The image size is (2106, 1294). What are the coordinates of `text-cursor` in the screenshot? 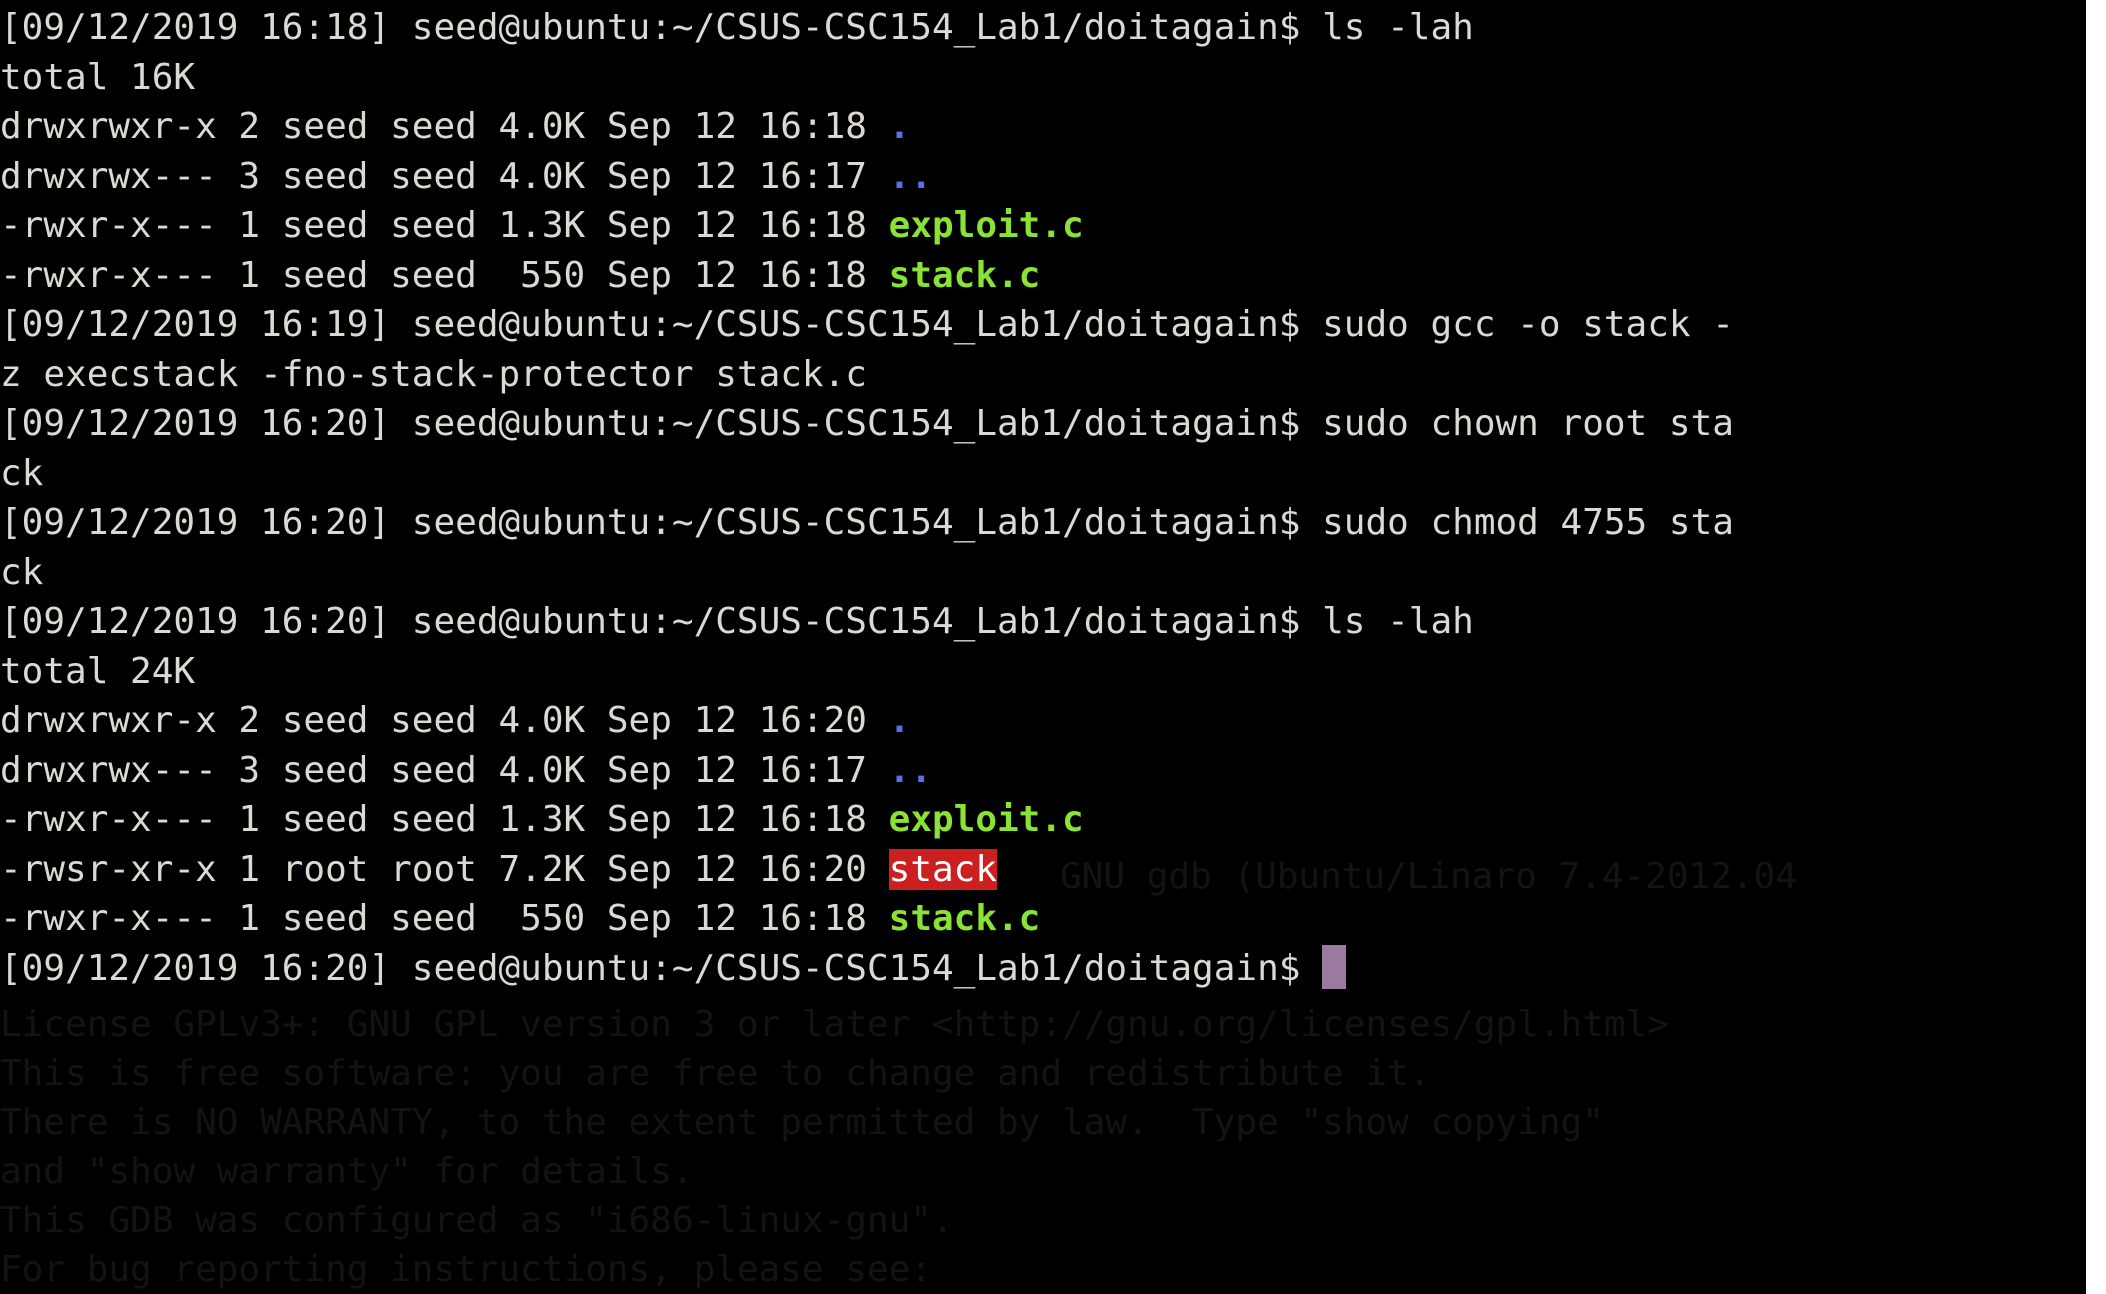 It's located at (1334, 966).